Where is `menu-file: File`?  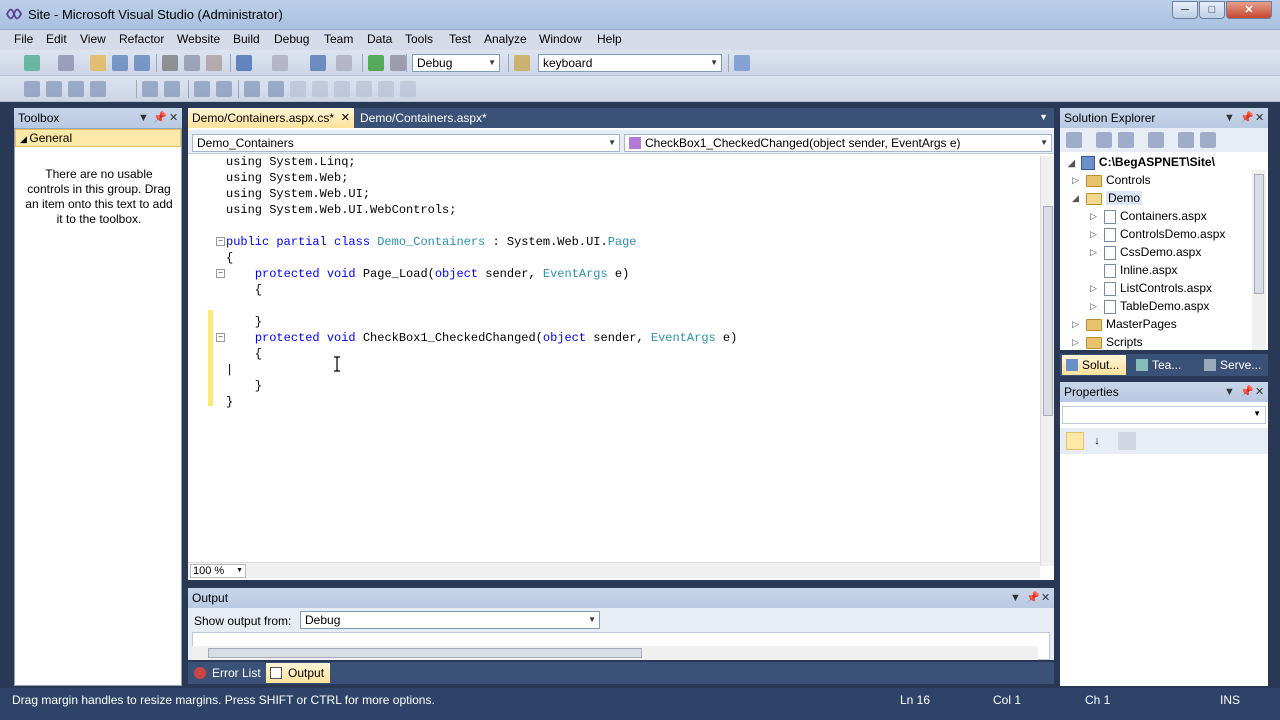
menu-file: File is located at coordinates (23, 39).